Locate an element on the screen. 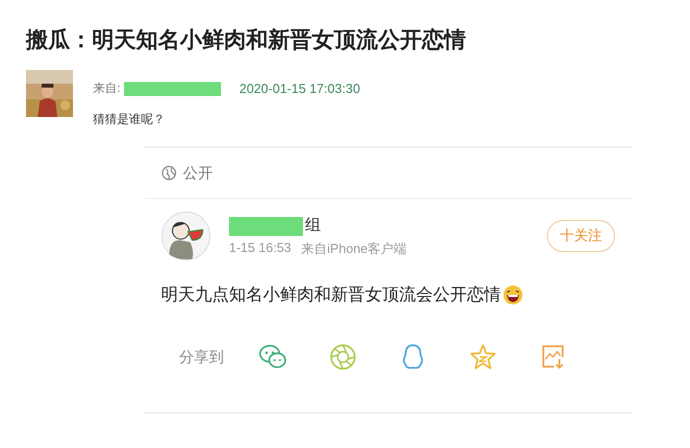 The image size is (690, 448). laughing-face-icon is located at coordinates (513, 294).